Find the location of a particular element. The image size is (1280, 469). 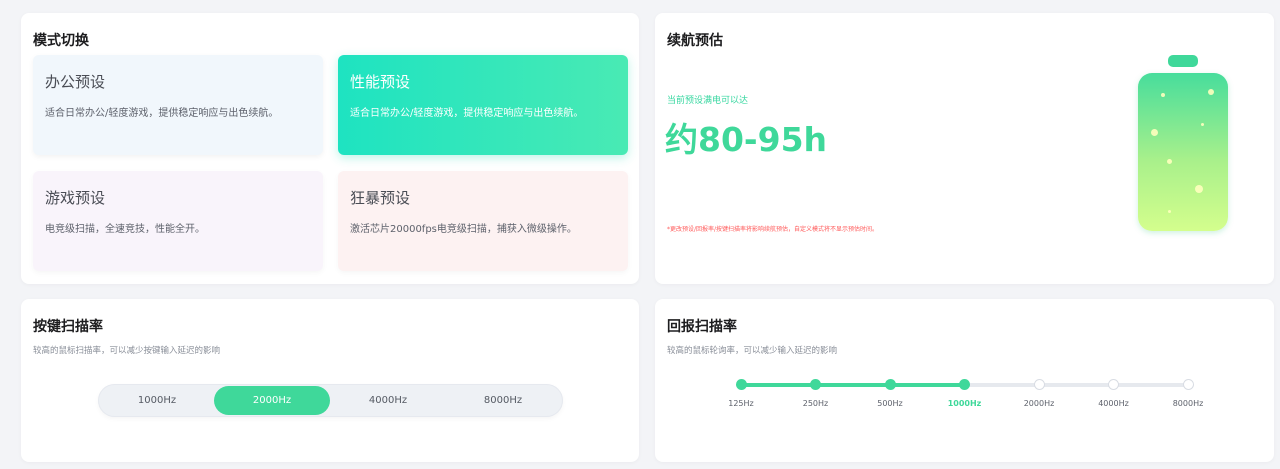

preset-frenzy-desc: 激活芯片20000fps电竞级扫描，捕获入微级操作。 is located at coordinates (463, 229).